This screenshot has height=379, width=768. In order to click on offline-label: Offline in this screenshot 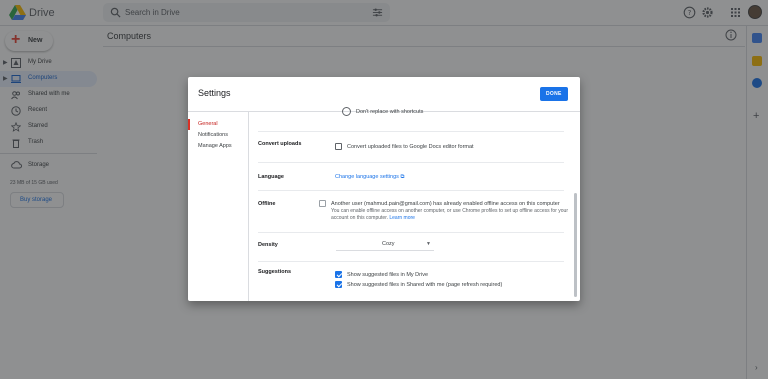, I will do `click(267, 204)`.